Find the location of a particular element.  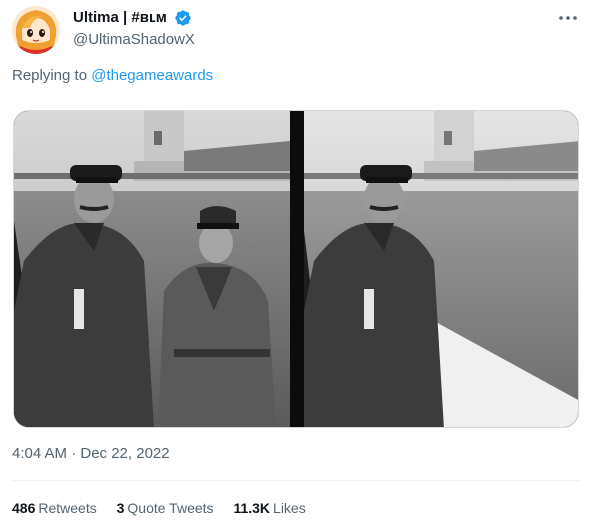

avatar is located at coordinates (36, 30).